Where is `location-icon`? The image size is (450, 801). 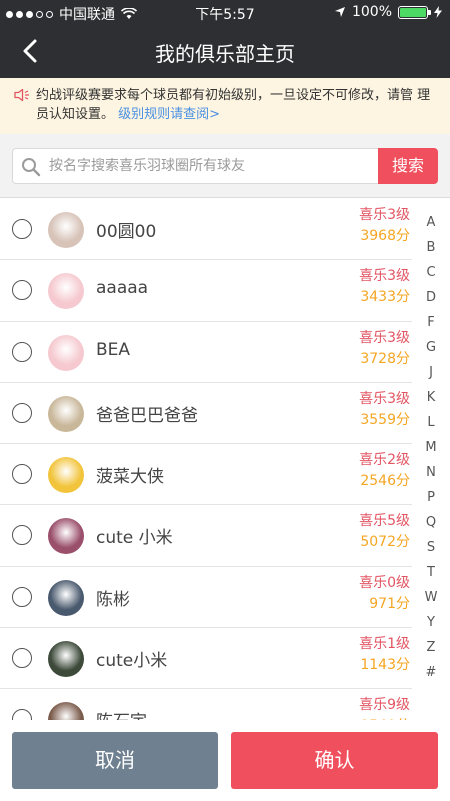
location-icon is located at coordinates (339, 12).